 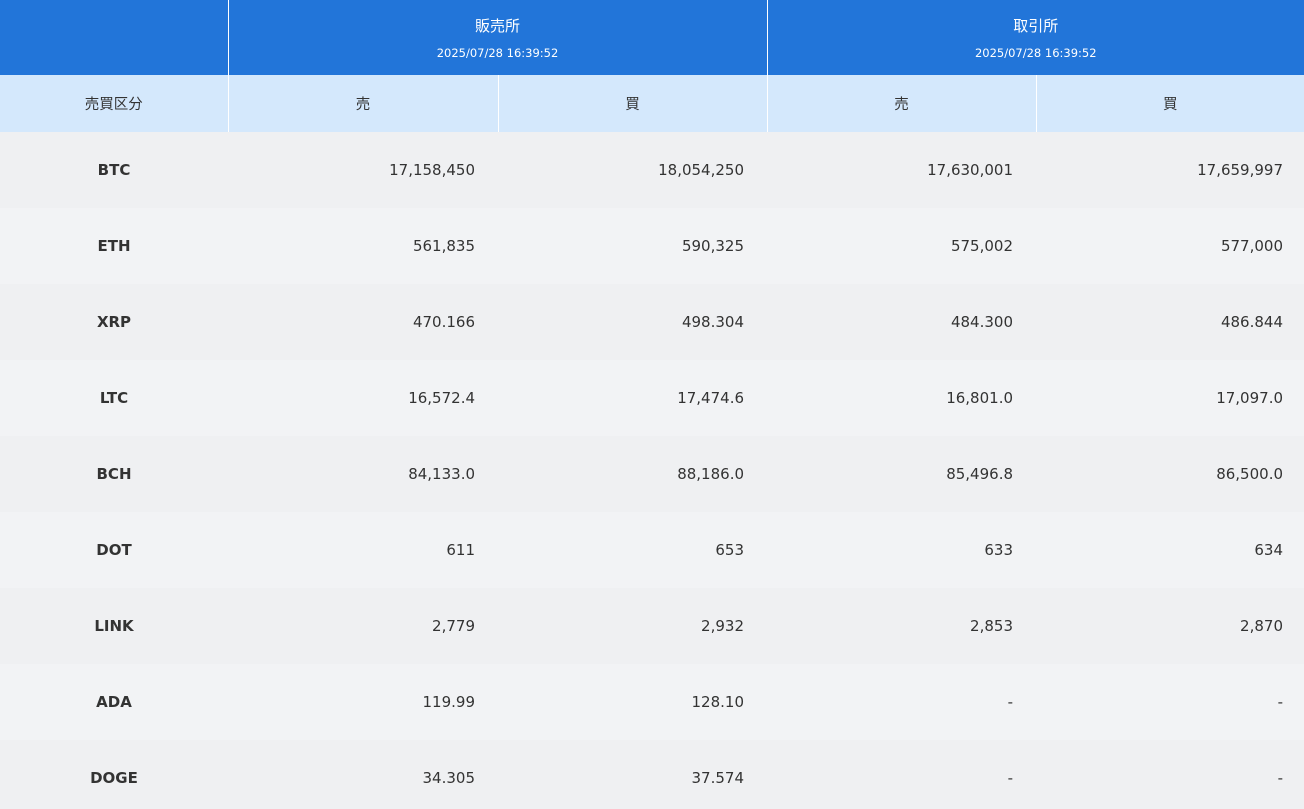 What do you see at coordinates (1170, 550) in the screenshot?
I see `price-cell: 634` at bounding box center [1170, 550].